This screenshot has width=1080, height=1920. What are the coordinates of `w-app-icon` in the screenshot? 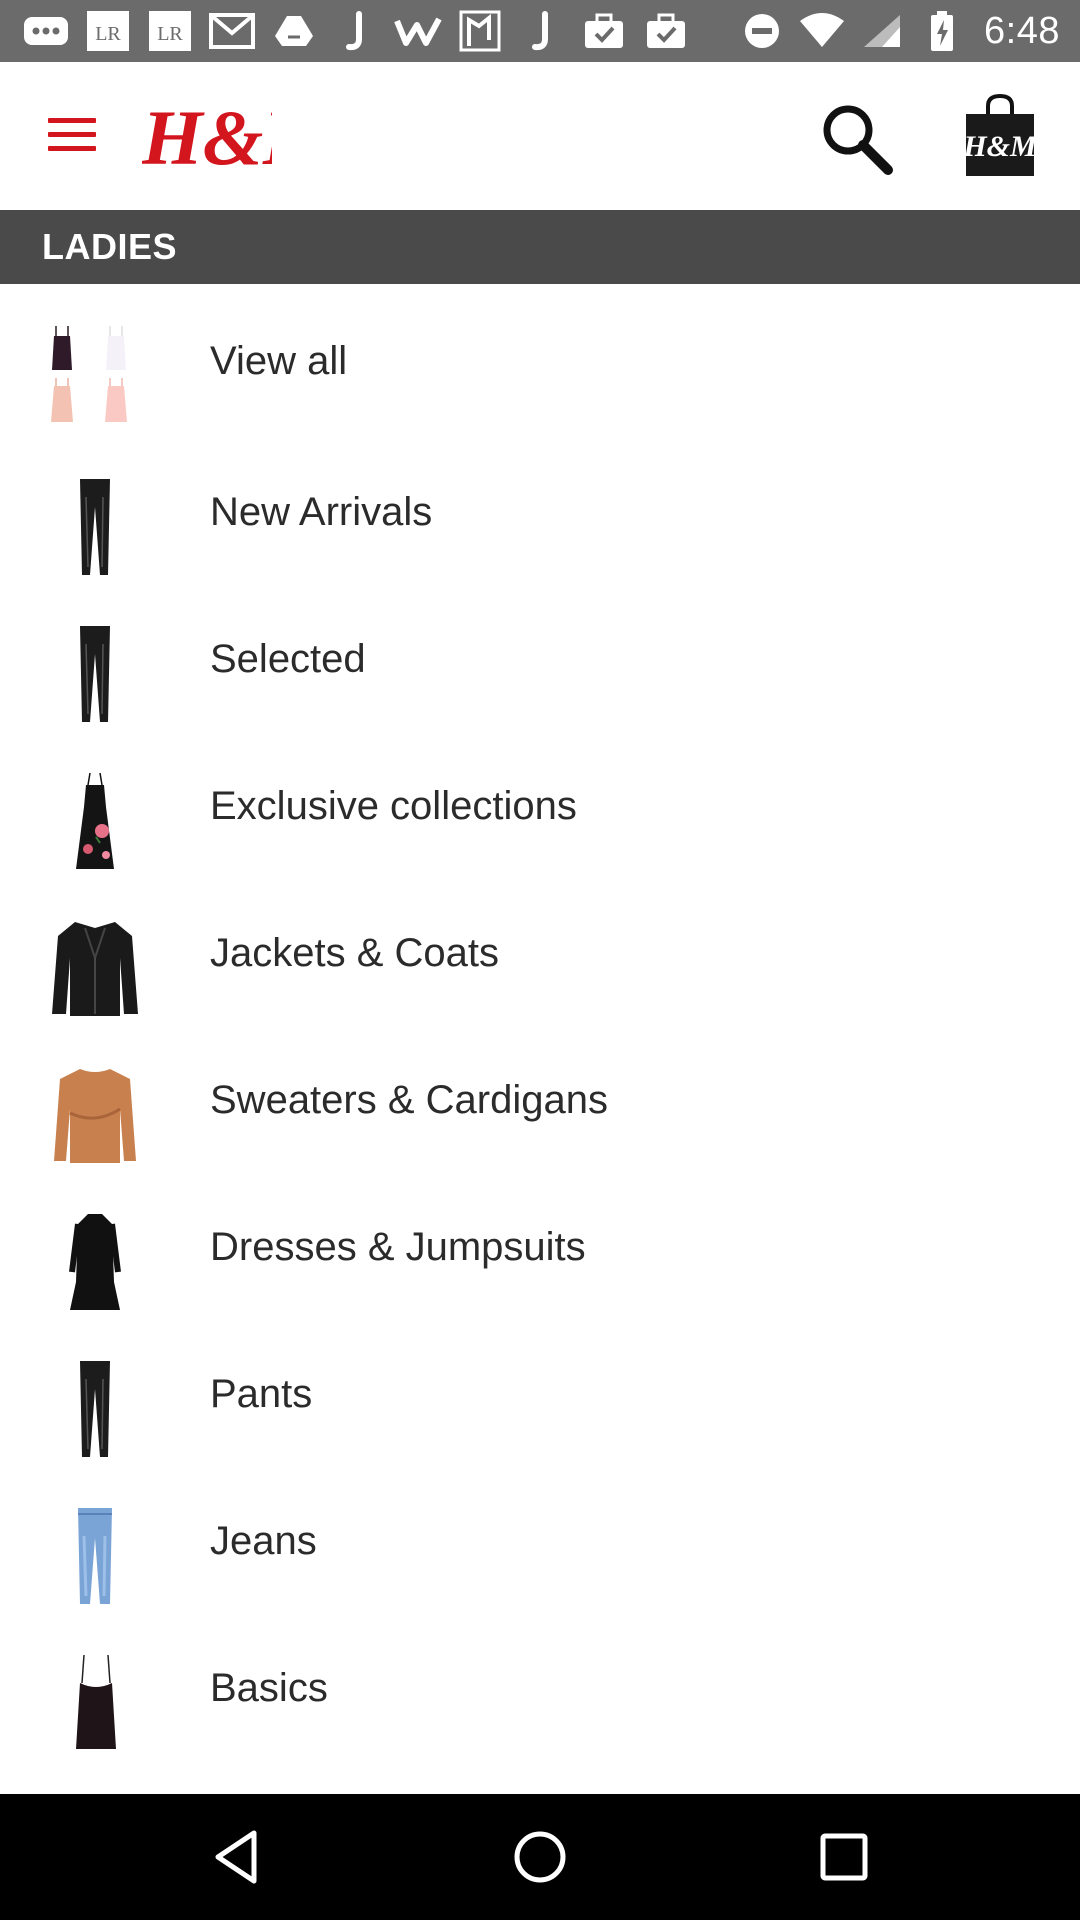 It's located at (418, 31).